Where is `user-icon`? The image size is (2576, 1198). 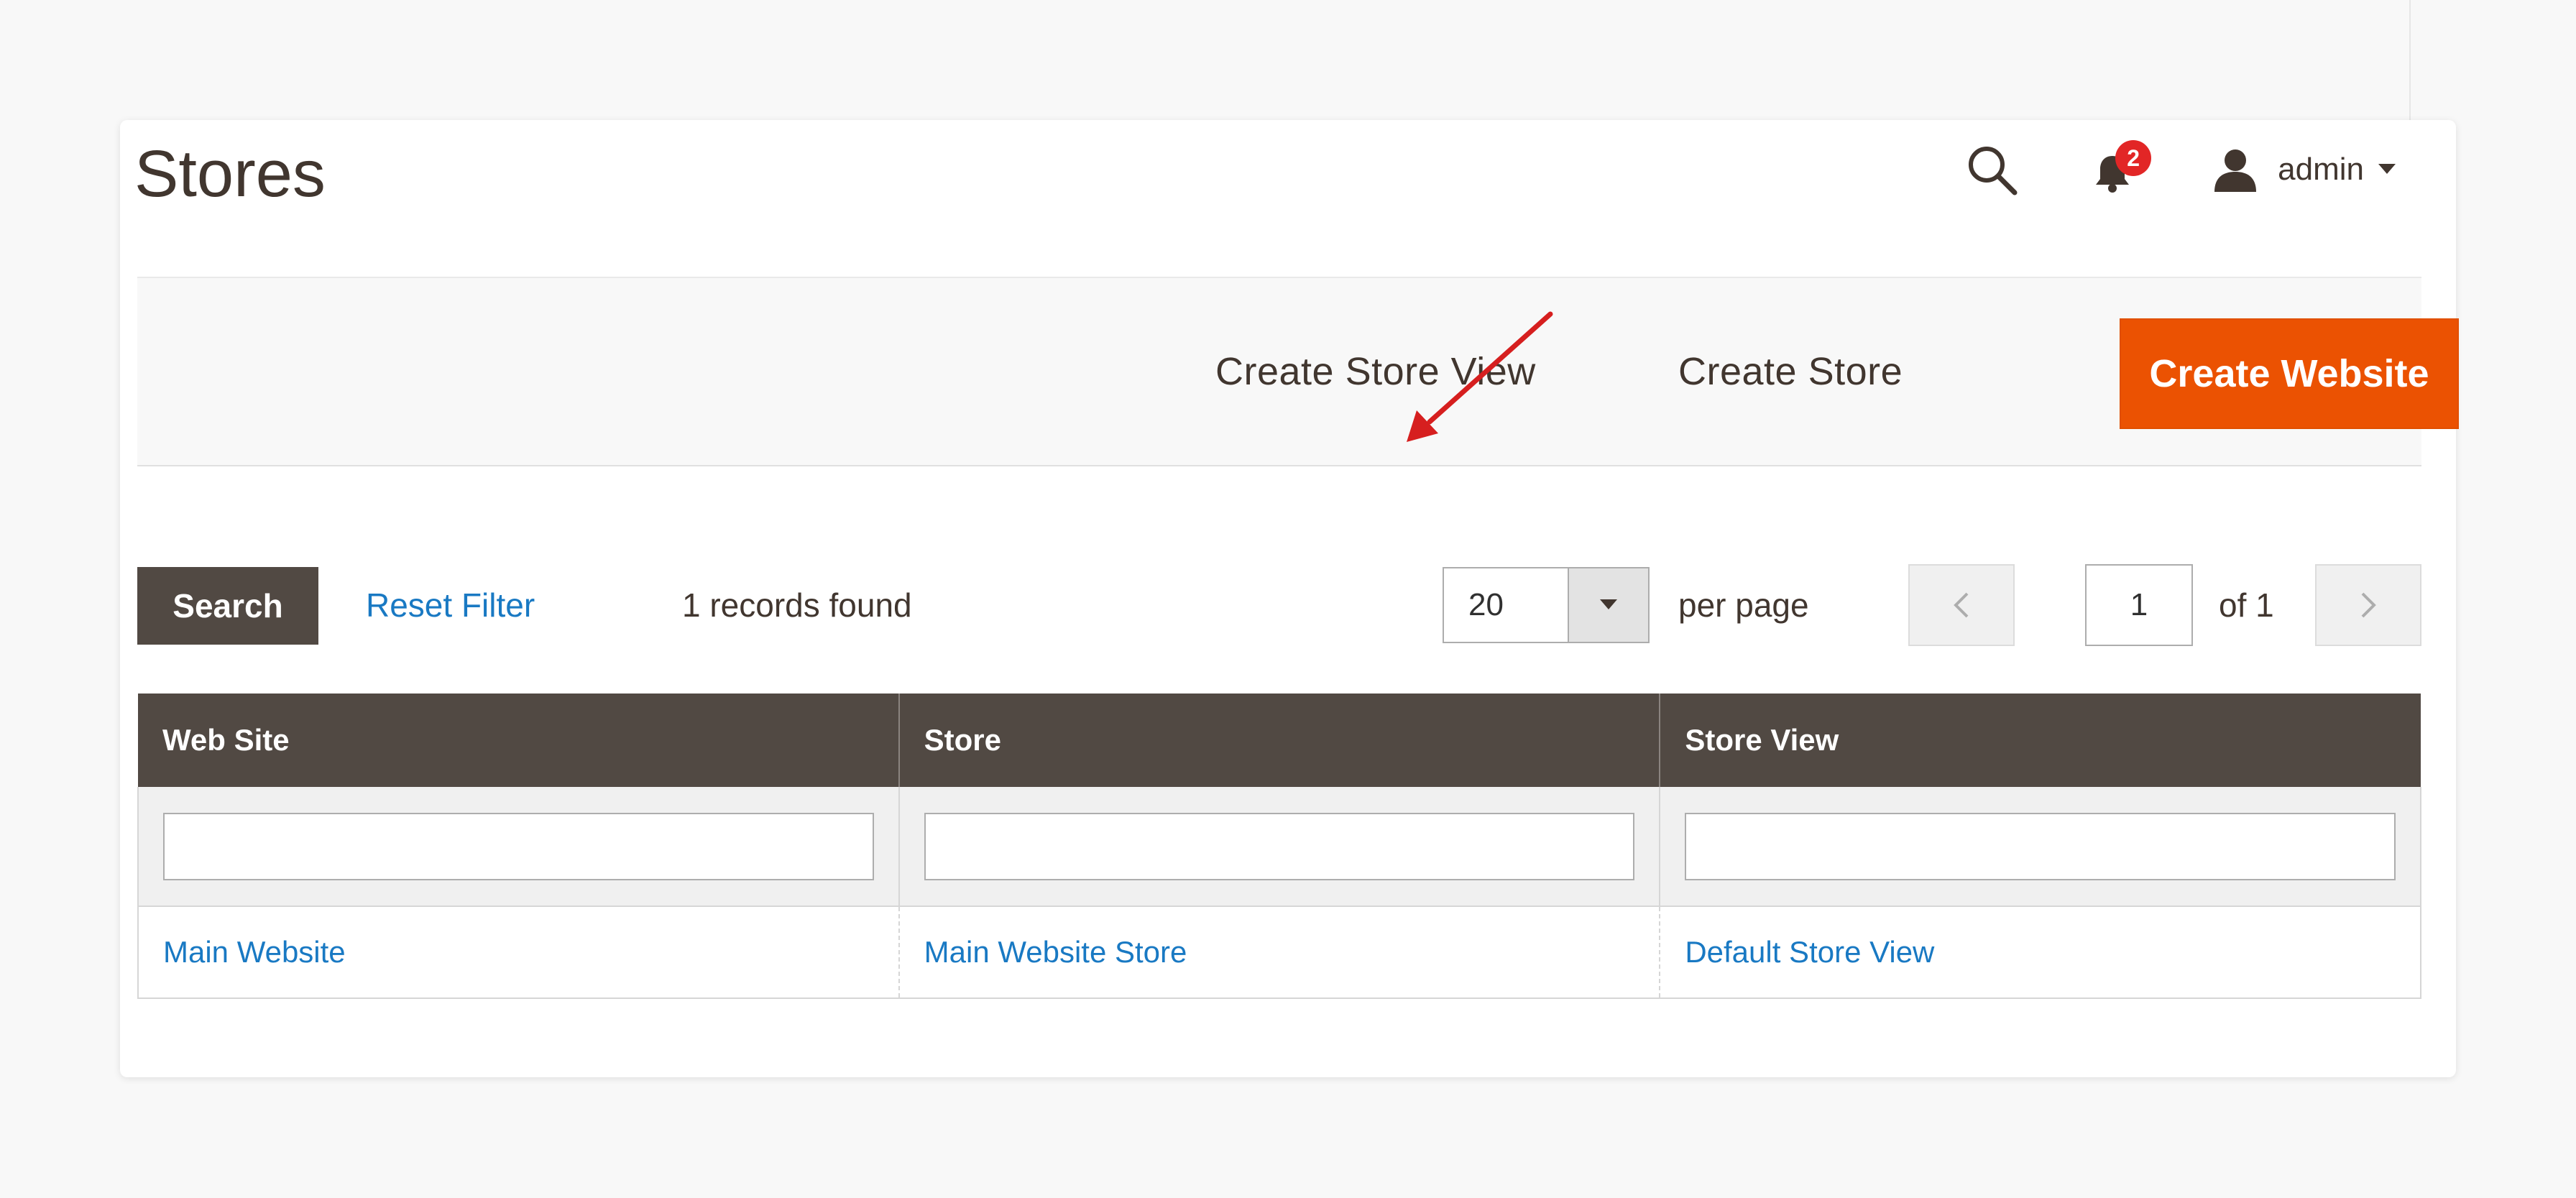
user-icon is located at coordinates (2235, 170).